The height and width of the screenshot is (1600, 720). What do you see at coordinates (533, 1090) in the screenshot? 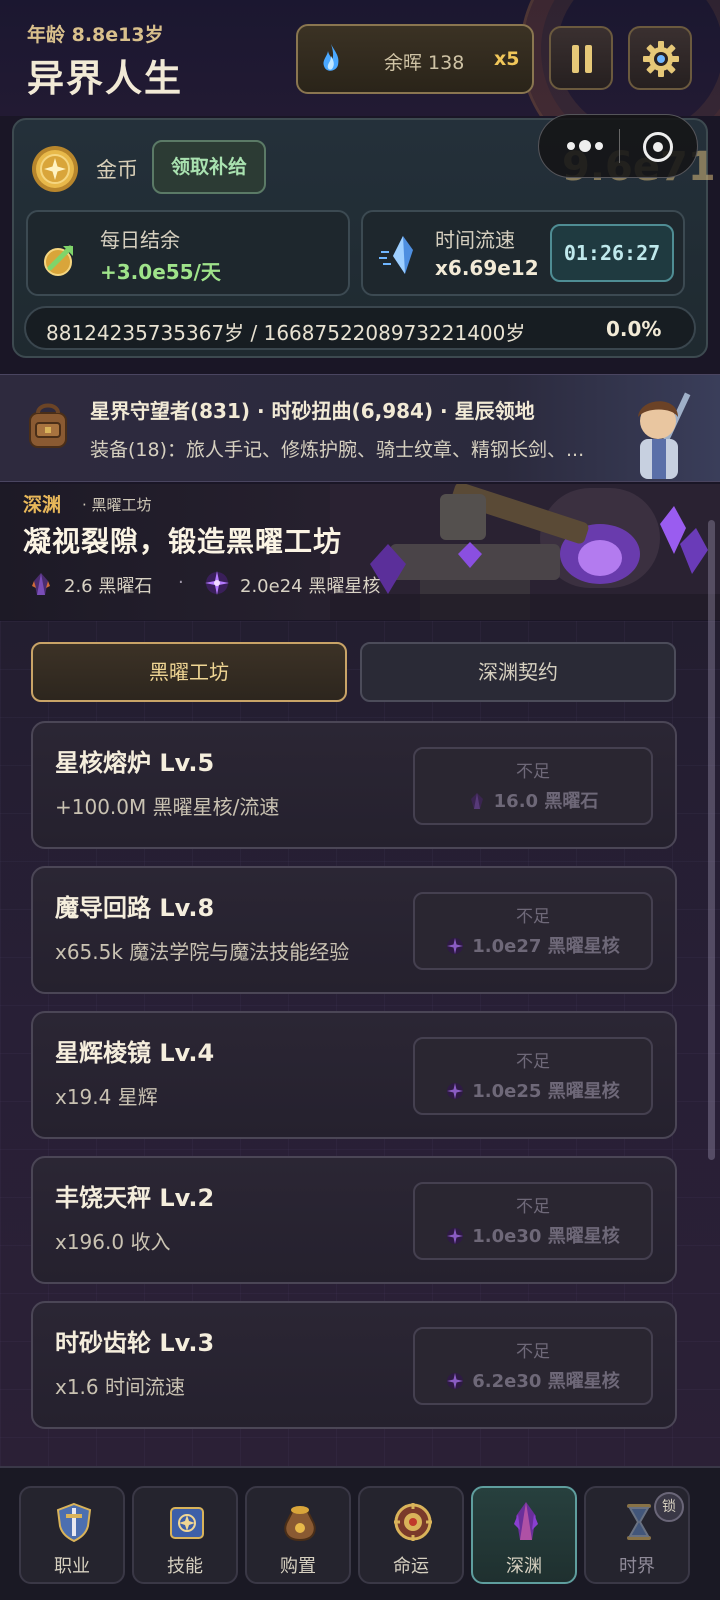
I see `upgrade-cost: 1.0e25 黑曜星核` at bounding box center [533, 1090].